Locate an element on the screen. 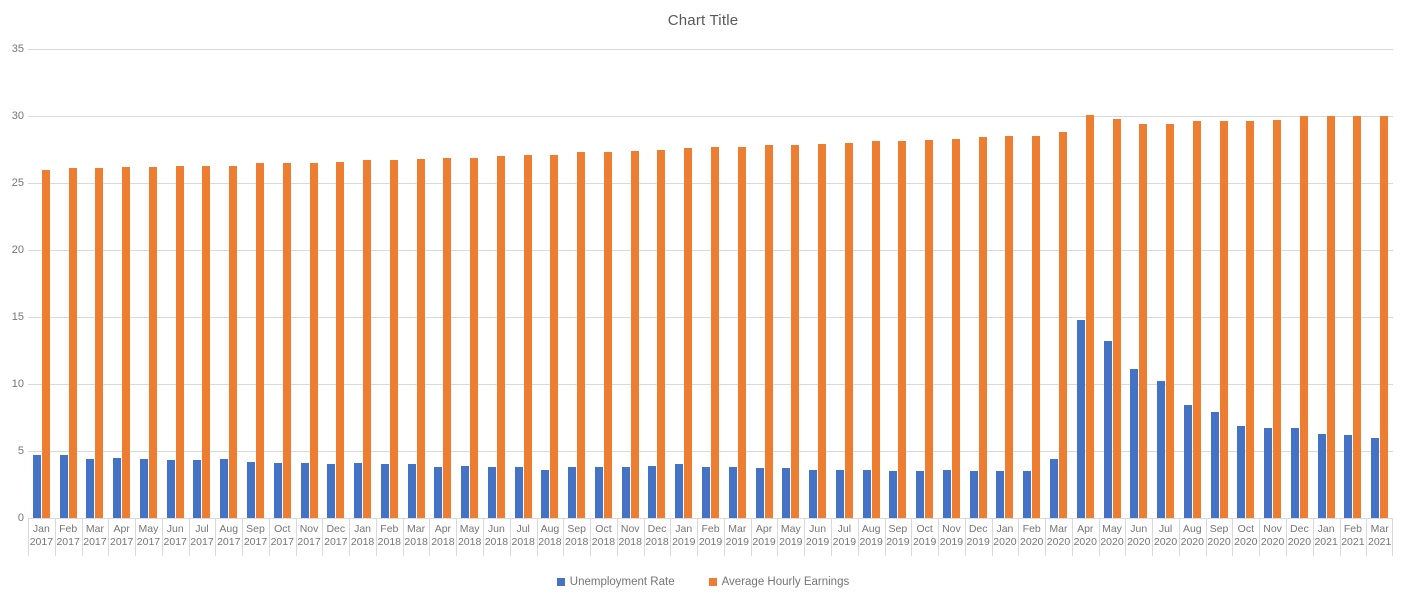 The height and width of the screenshot is (604, 1406). legend-item: Average Hourly Earnings is located at coordinates (778, 582).